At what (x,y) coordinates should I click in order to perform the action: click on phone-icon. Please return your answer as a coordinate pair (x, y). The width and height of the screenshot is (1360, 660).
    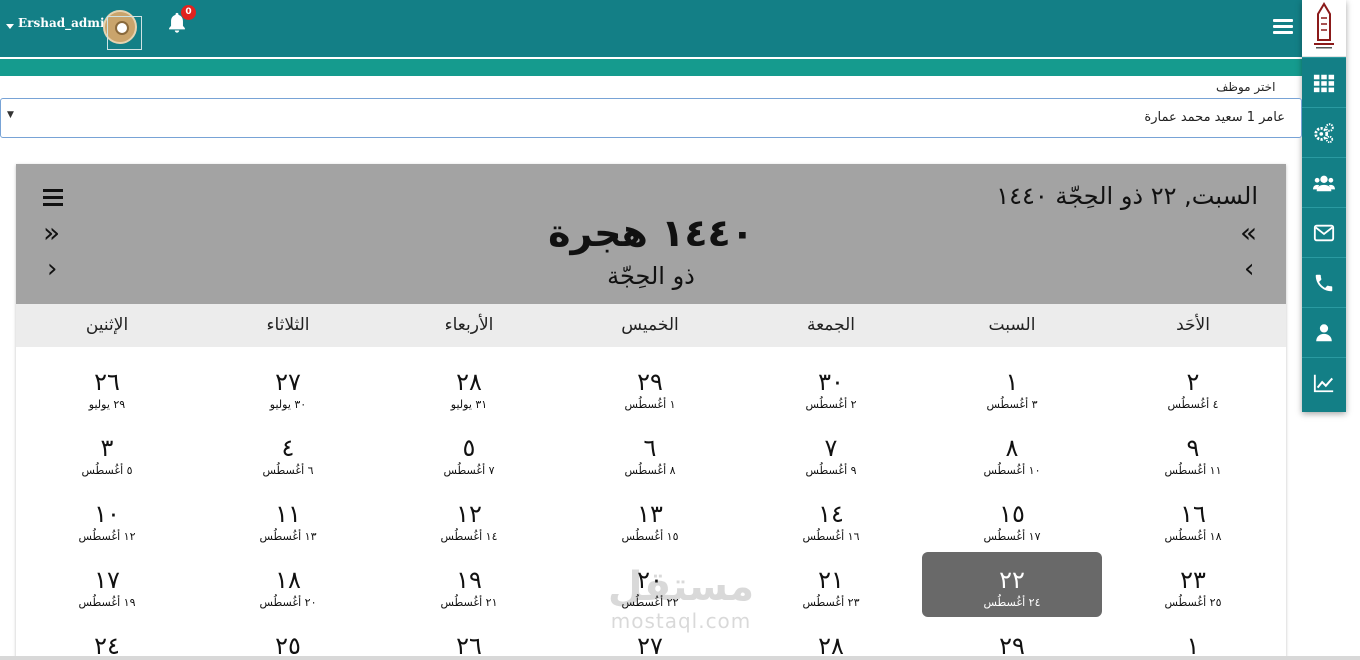
    Looking at the image, I should click on (1324, 282).